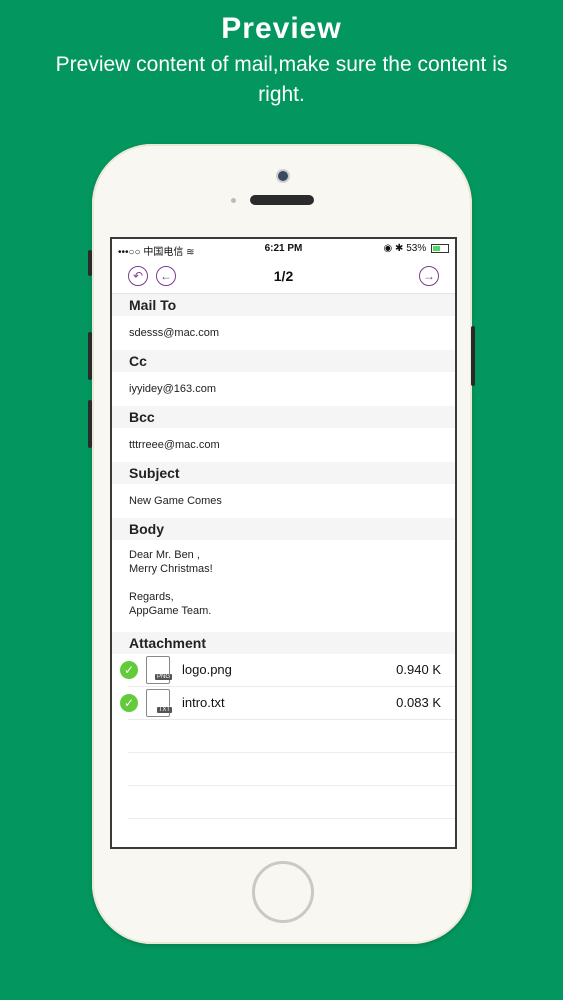 The height and width of the screenshot is (1000, 563). Describe the element at coordinates (283, 529) in the screenshot. I see `body-label: Body` at that location.